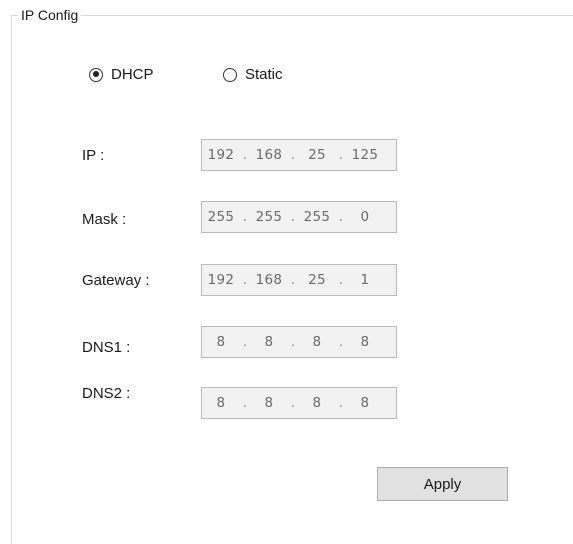  What do you see at coordinates (269, 403) in the screenshot?
I see `dns2-octet-2: 8` at bounding box center [269, 403].